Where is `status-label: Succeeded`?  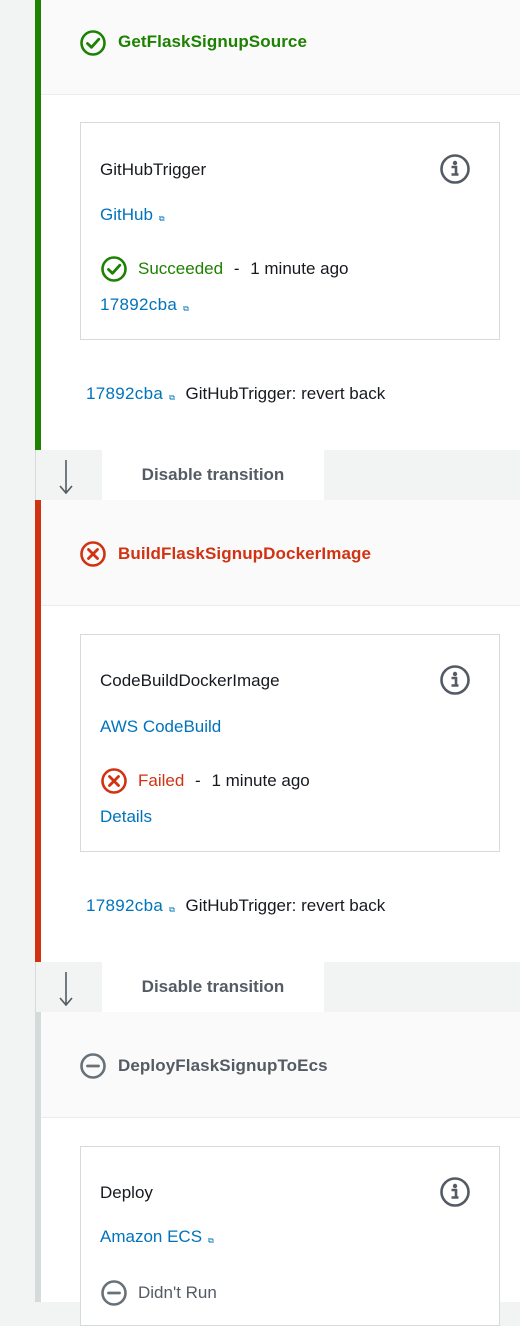
status-label: Succeeded is located at coordinates (181, 268).